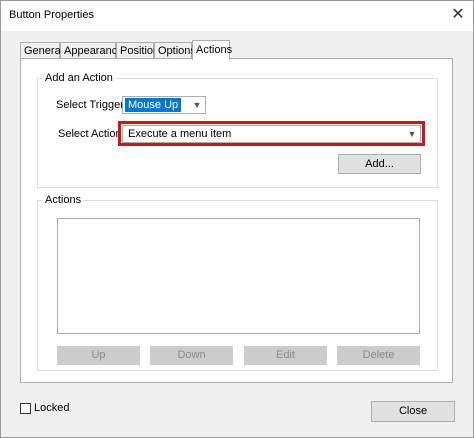 The width and height of the screenshot is (474, 438). Describe the element at coordinates (91, 50) in the screenshot. I see `tab-appearance: Appearance` at that location.